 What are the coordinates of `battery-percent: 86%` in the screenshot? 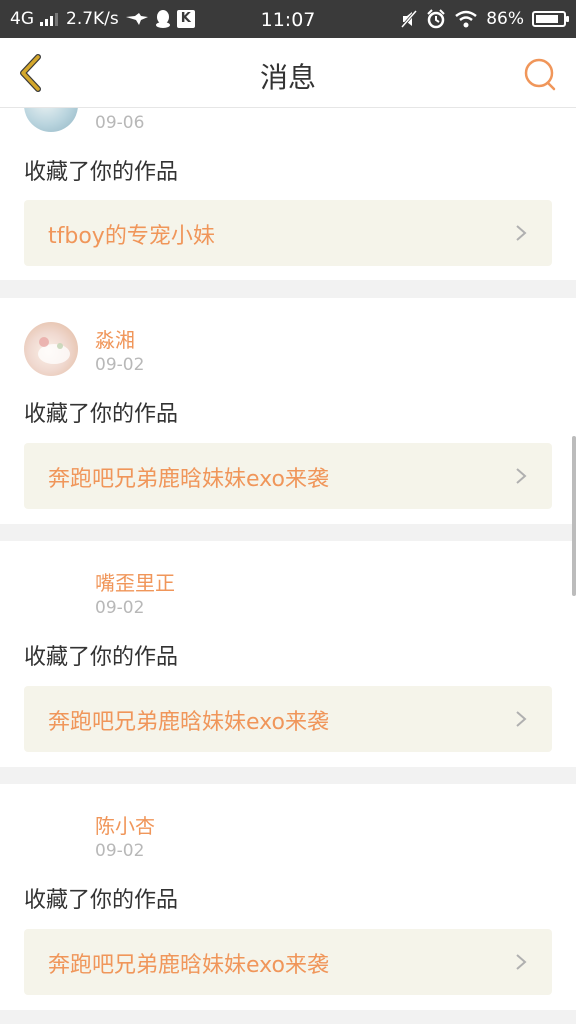 It's located at (505, 19).